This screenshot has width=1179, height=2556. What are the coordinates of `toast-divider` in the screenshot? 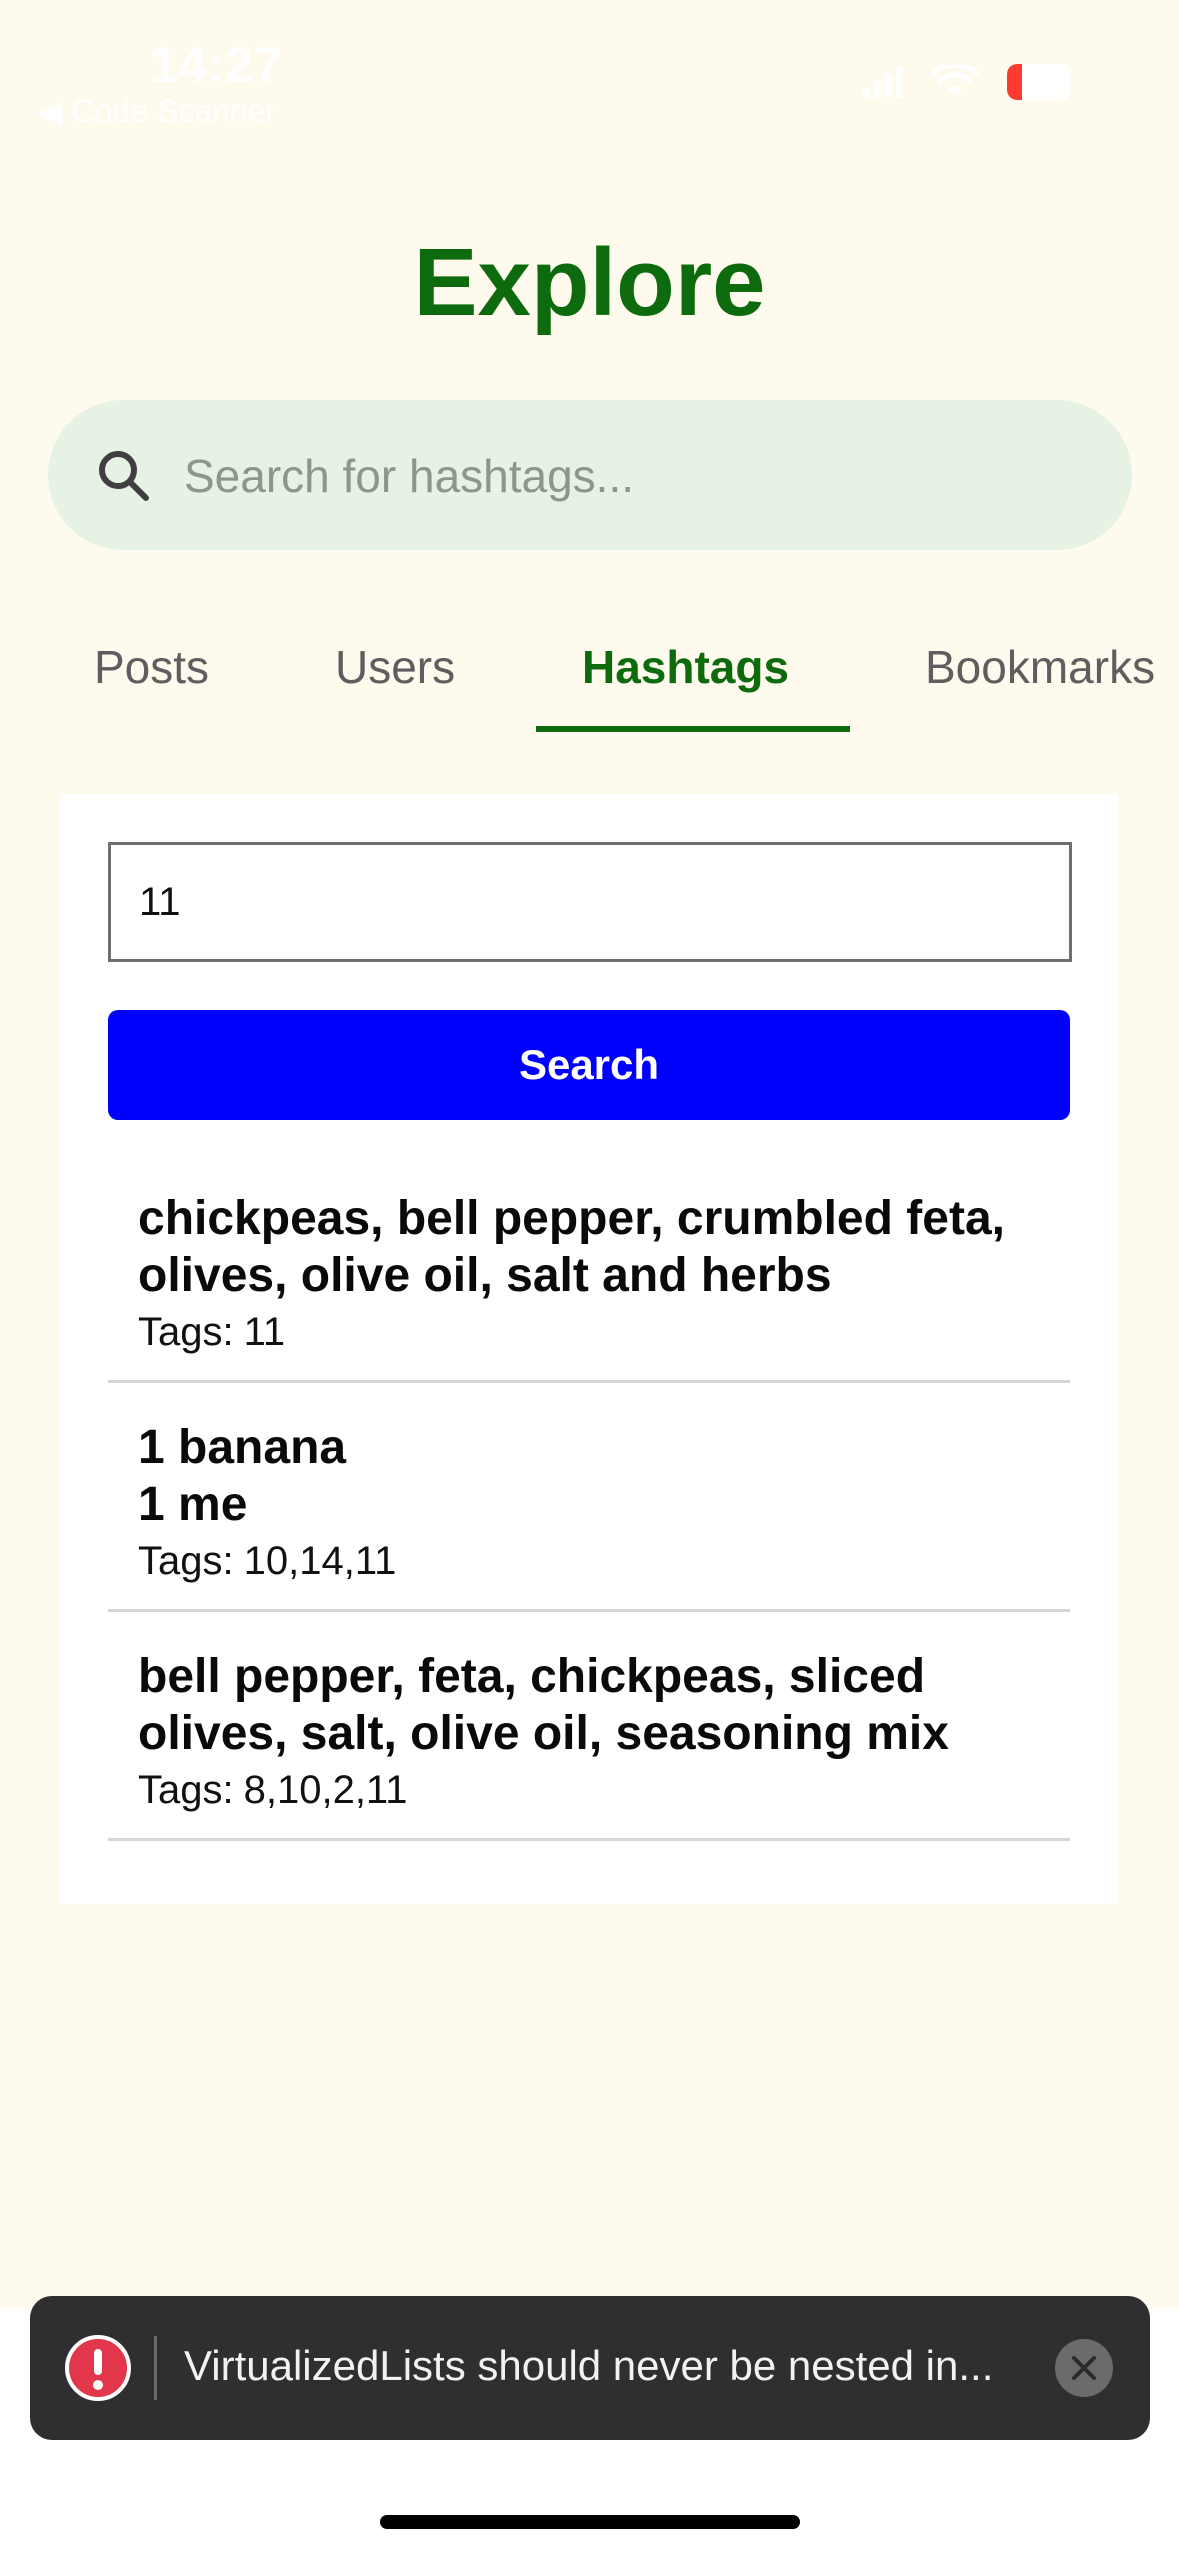 It's located at (155, 2368).